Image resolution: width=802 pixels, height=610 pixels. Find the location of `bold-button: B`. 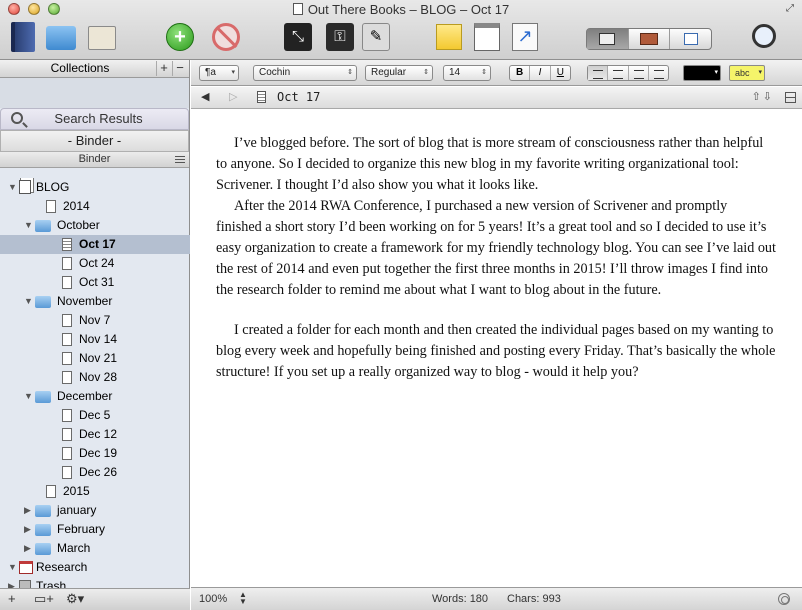

bold-button: B is located at coordinates (520, 73).